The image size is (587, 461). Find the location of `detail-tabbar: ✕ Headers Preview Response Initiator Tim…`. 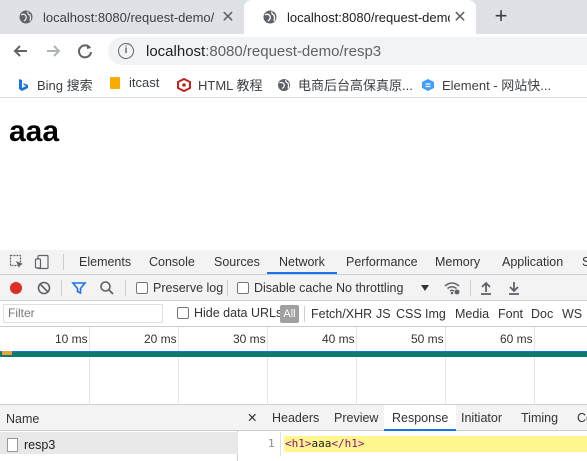

detail-tabbar: ✕ Headers Preview Response Initiator Tim… is located at coordinates (412, 418).